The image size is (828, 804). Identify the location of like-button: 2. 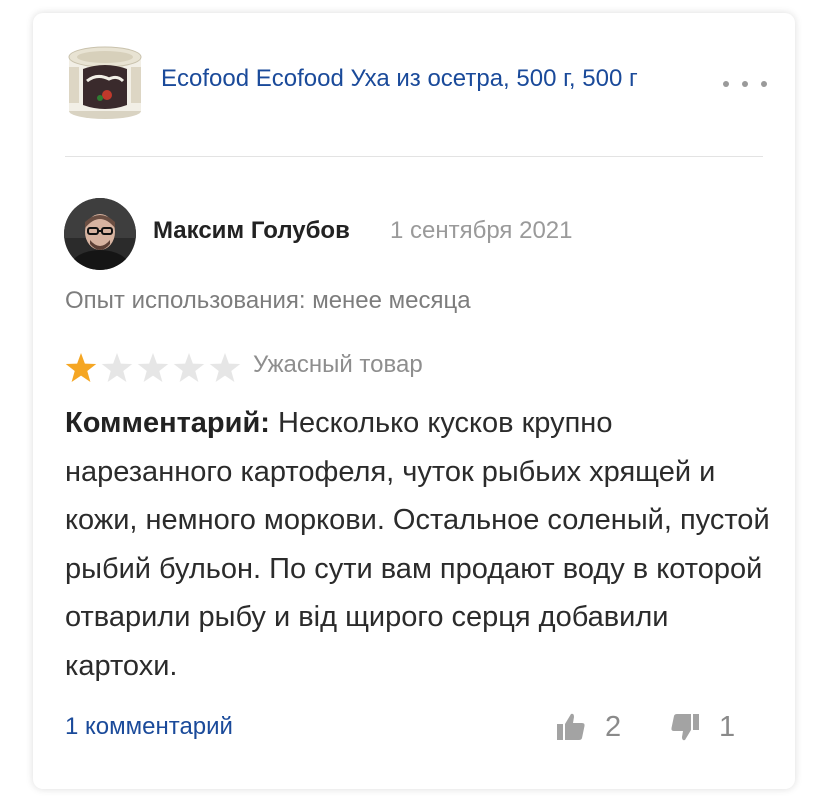
(588, 727).